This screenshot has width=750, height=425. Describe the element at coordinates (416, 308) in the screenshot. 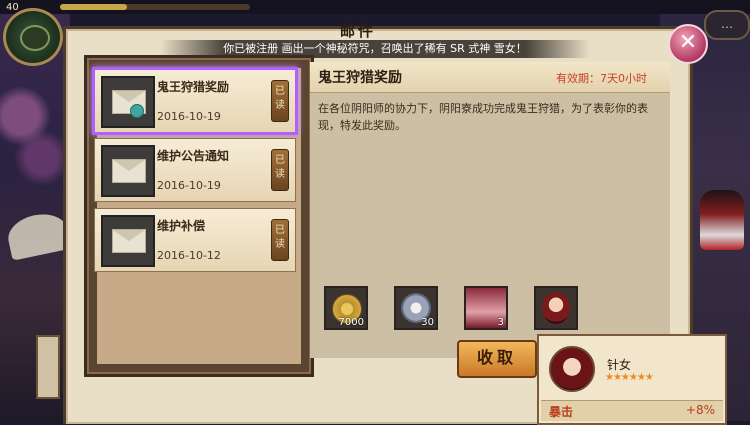

I see `reward-slot: 30` at that location.